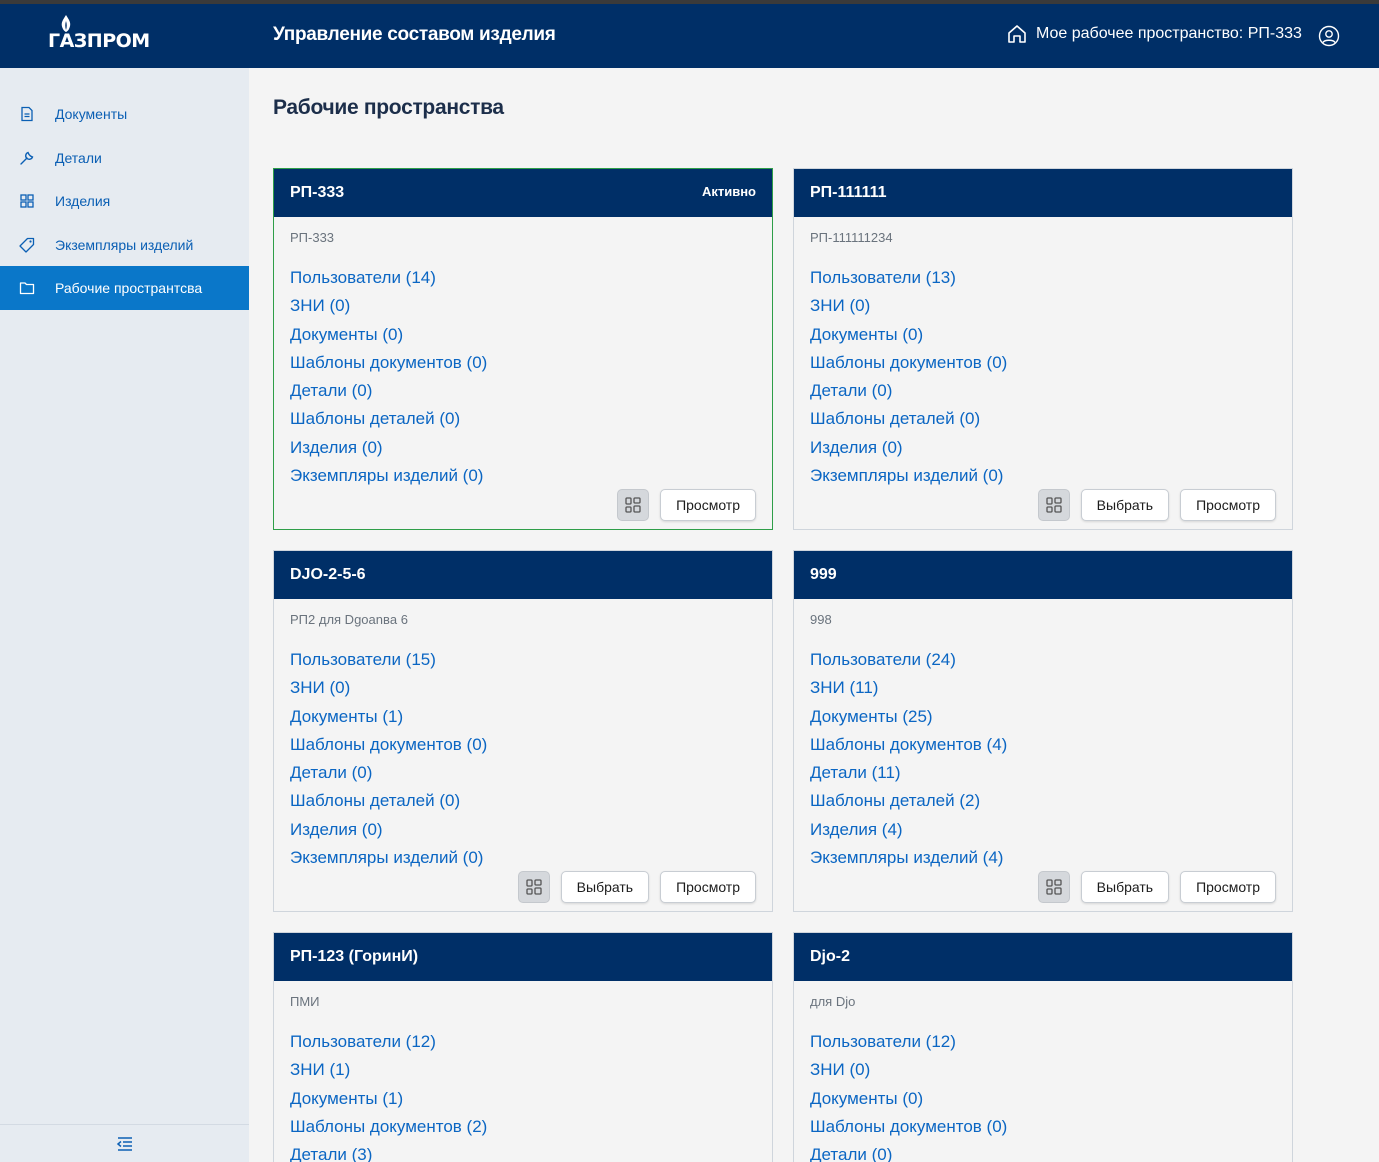 Image resolution: width=1379 pixels, height=1162 pixels. What do you see at coordinates (1017, 34) in the screenshot?
I see `home-icon` at bounding box center [1017, 34].